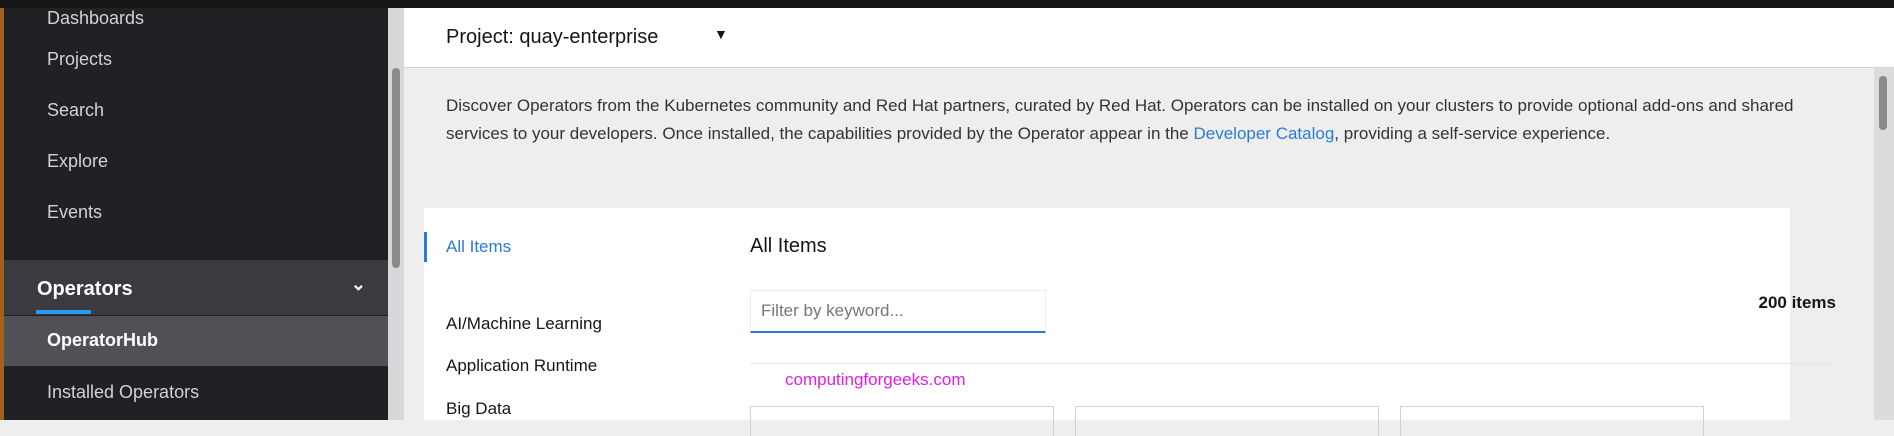  Describe the element at coordinates (75, 110) in the screenshot. I see `nav-search: Search` at that location.